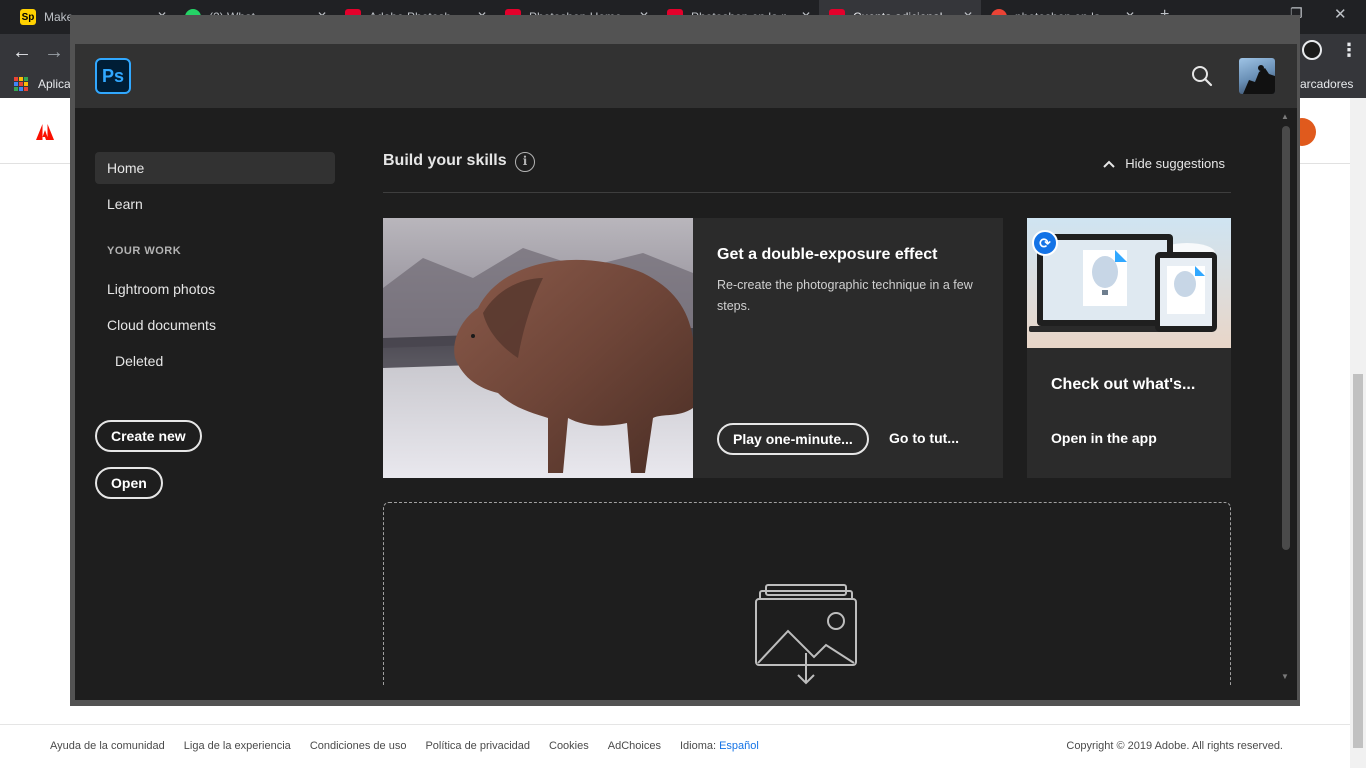 The width and height of the screenshot is (1366, 768). I want to click on hide-suggestions-label: Hide suggestions, so click(1175, 163).